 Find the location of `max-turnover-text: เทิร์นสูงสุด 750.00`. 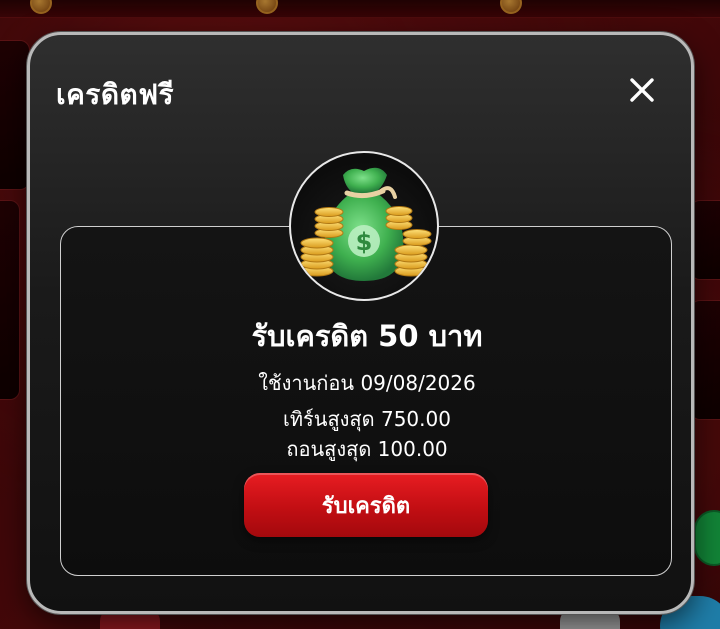

max-turnover-text: เทิร์นสูงสุด 750.00 is located at coordinates (367, 419).